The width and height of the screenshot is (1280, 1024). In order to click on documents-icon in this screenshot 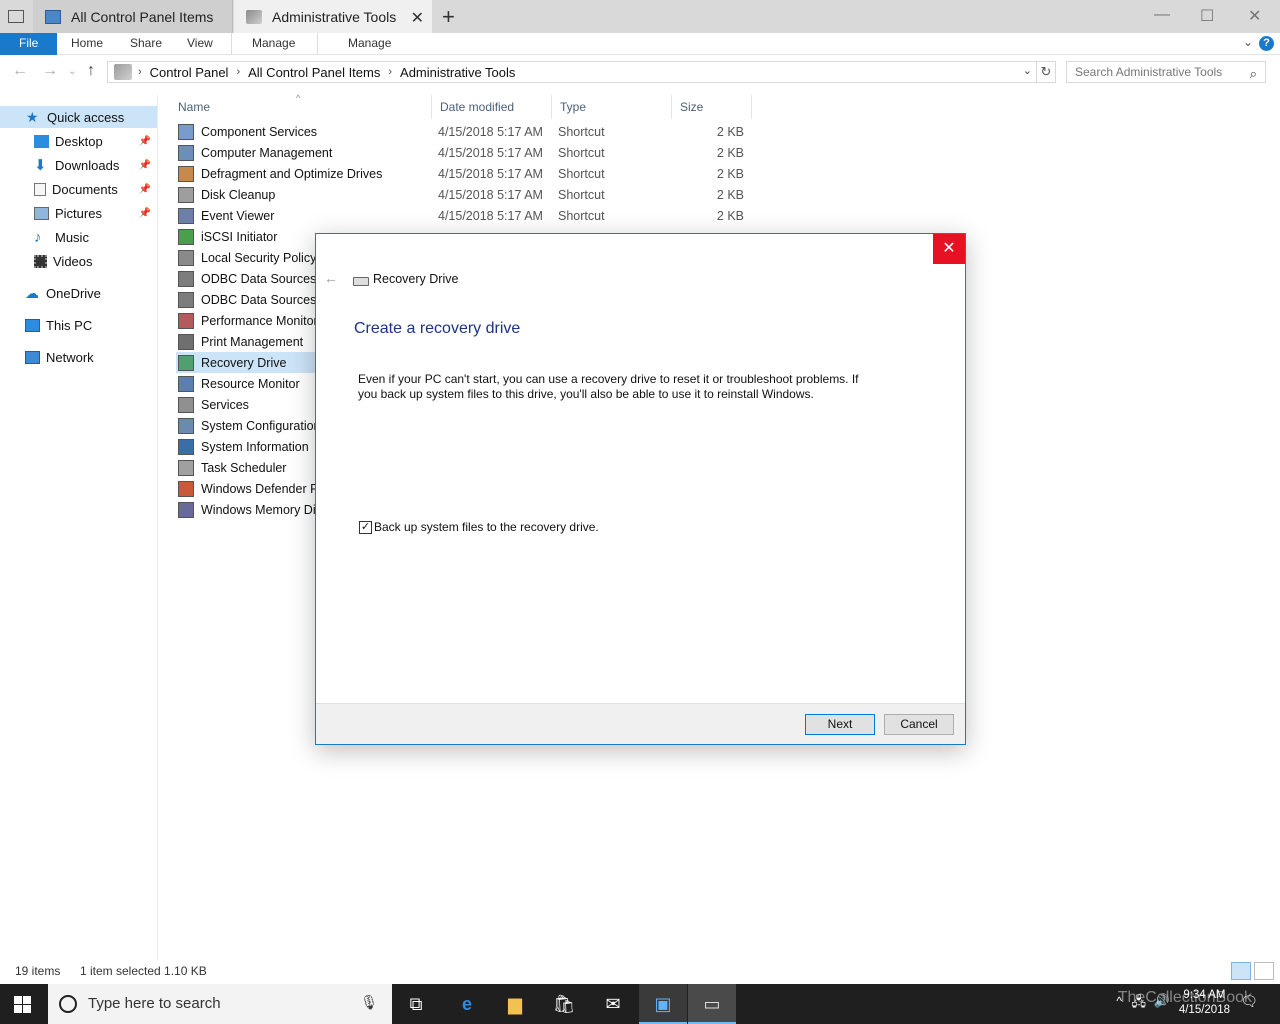, I will do `click(40, 189)`.